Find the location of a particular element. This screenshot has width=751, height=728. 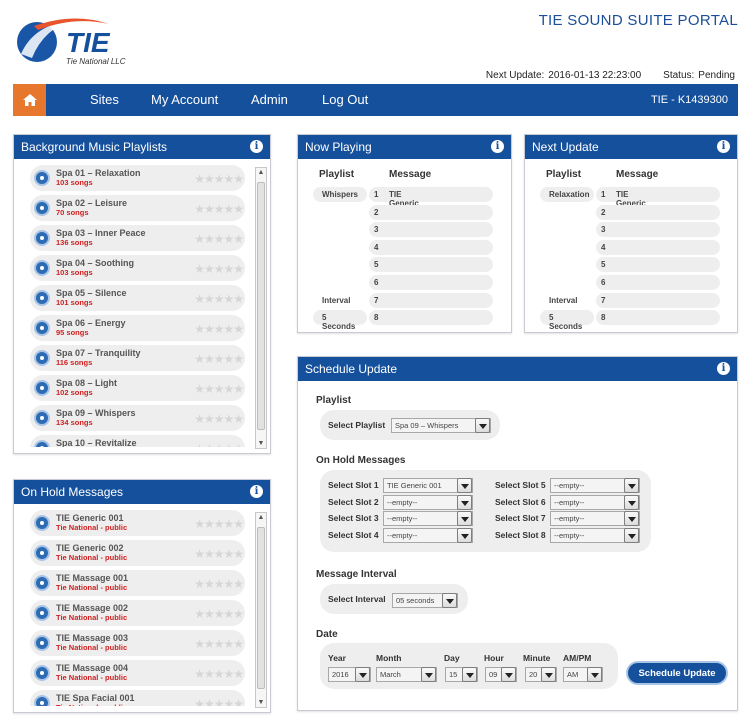

nav-sites: Sites is located at coordinates (104, 99).